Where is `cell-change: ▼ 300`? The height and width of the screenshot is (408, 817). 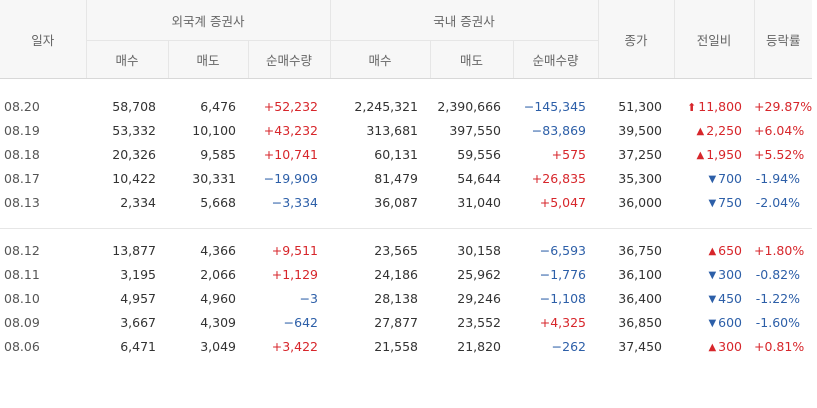
cell-change: ▼ 300 is located at coordinates (714, 274).